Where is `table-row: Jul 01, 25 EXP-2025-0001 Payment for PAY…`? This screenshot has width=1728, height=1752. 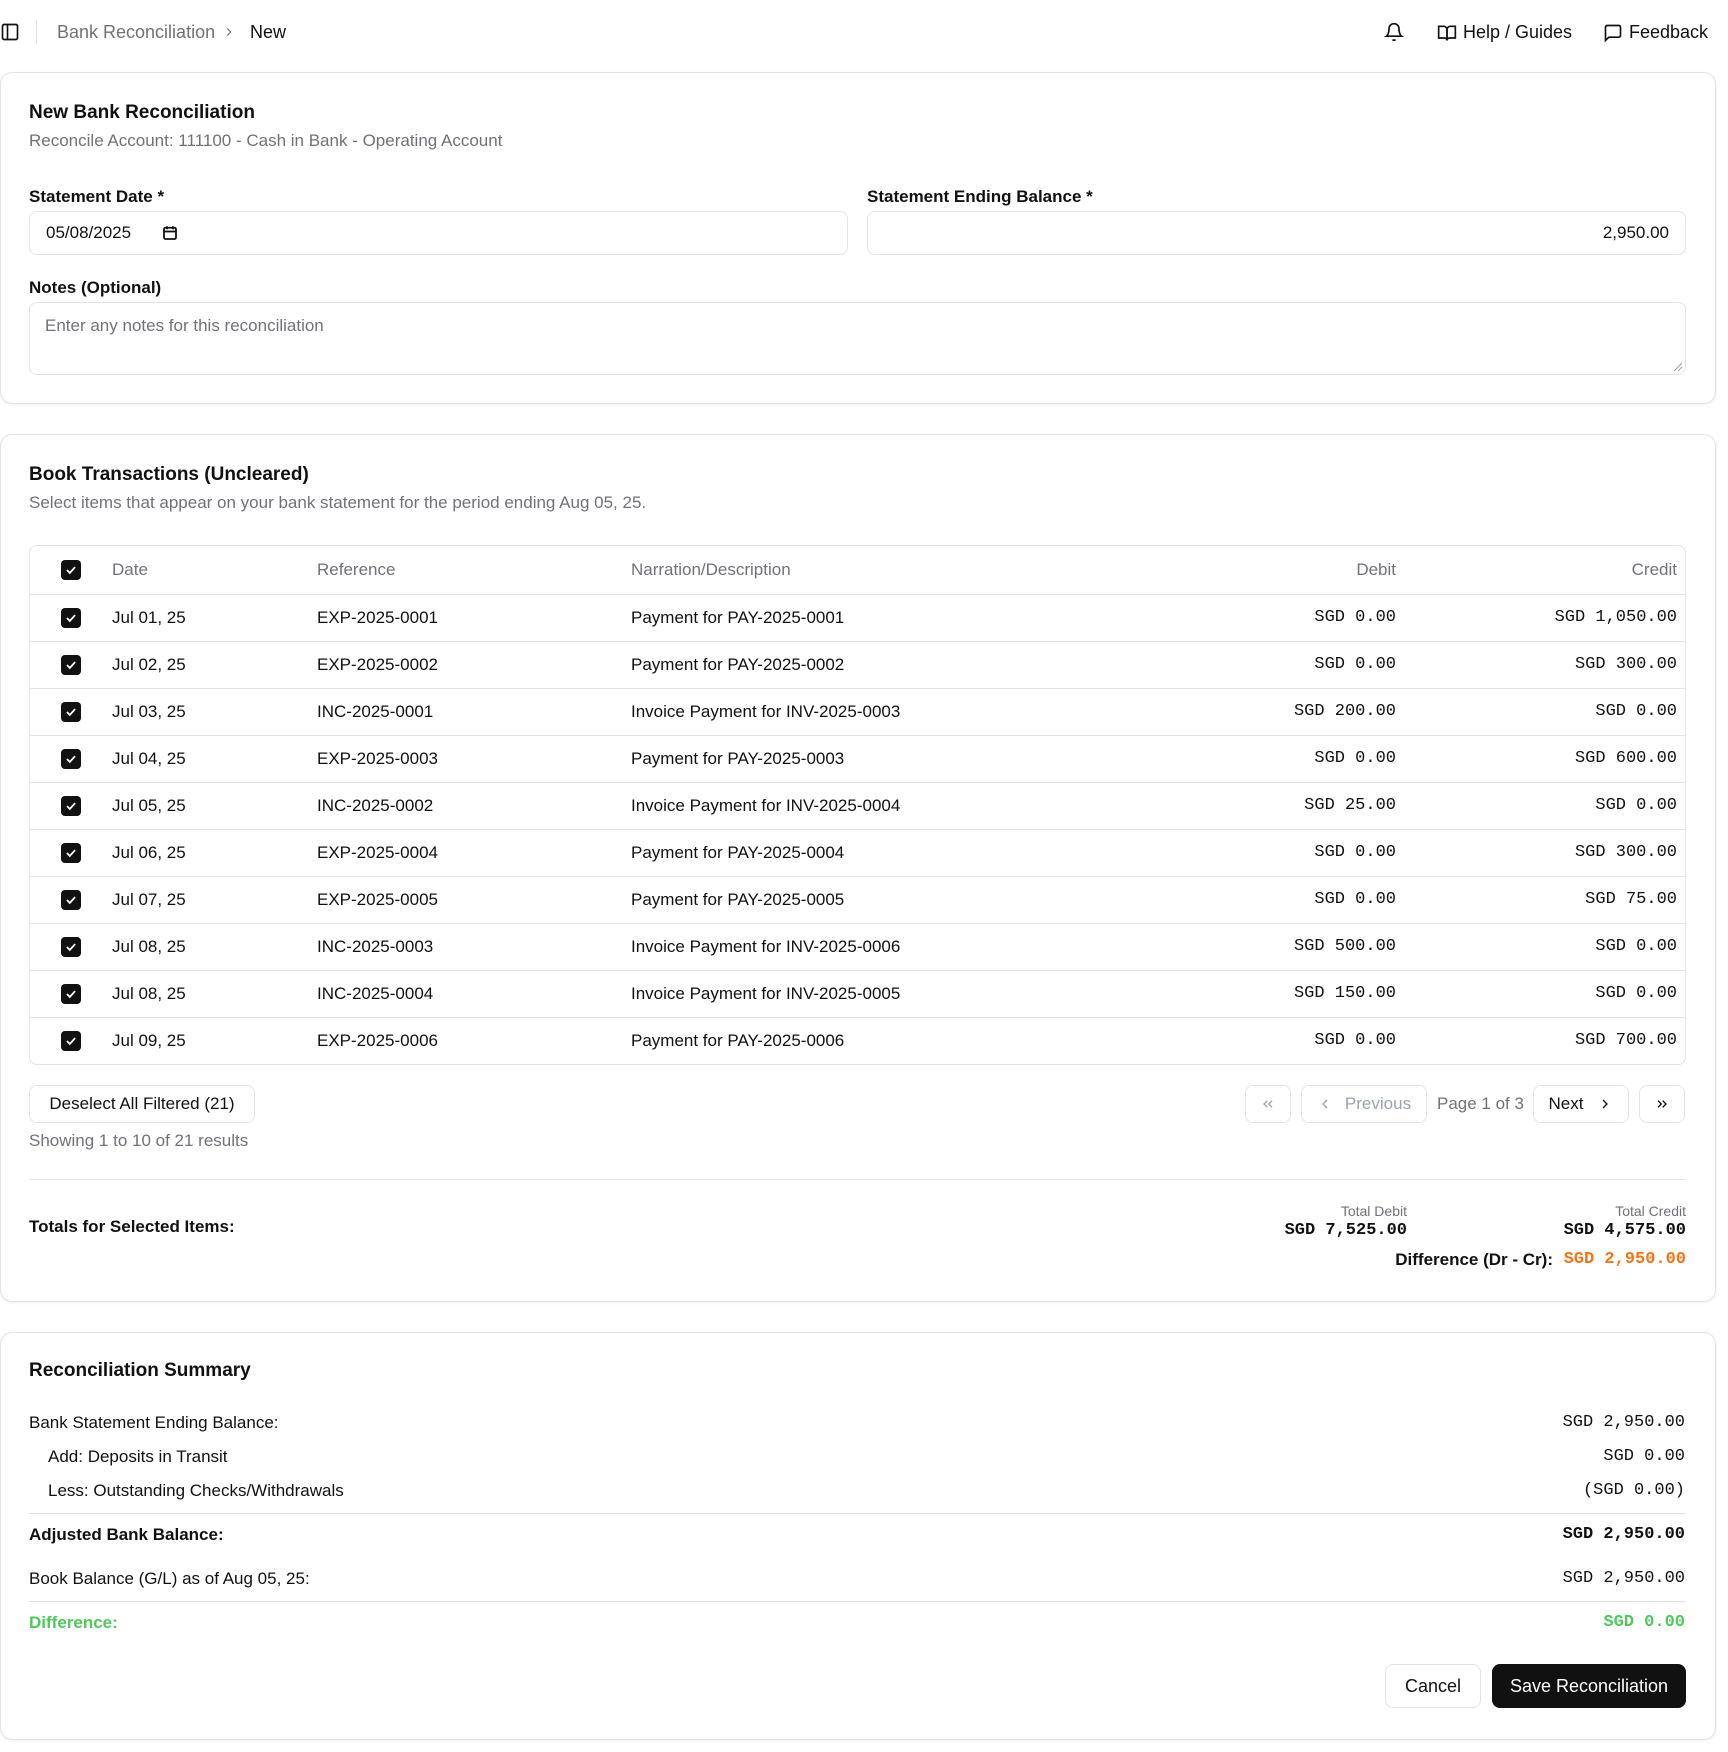
table-row: Jul 01, 25 EXP-2025-0001 Payment for PAY… is located at coordinates (857, 618).